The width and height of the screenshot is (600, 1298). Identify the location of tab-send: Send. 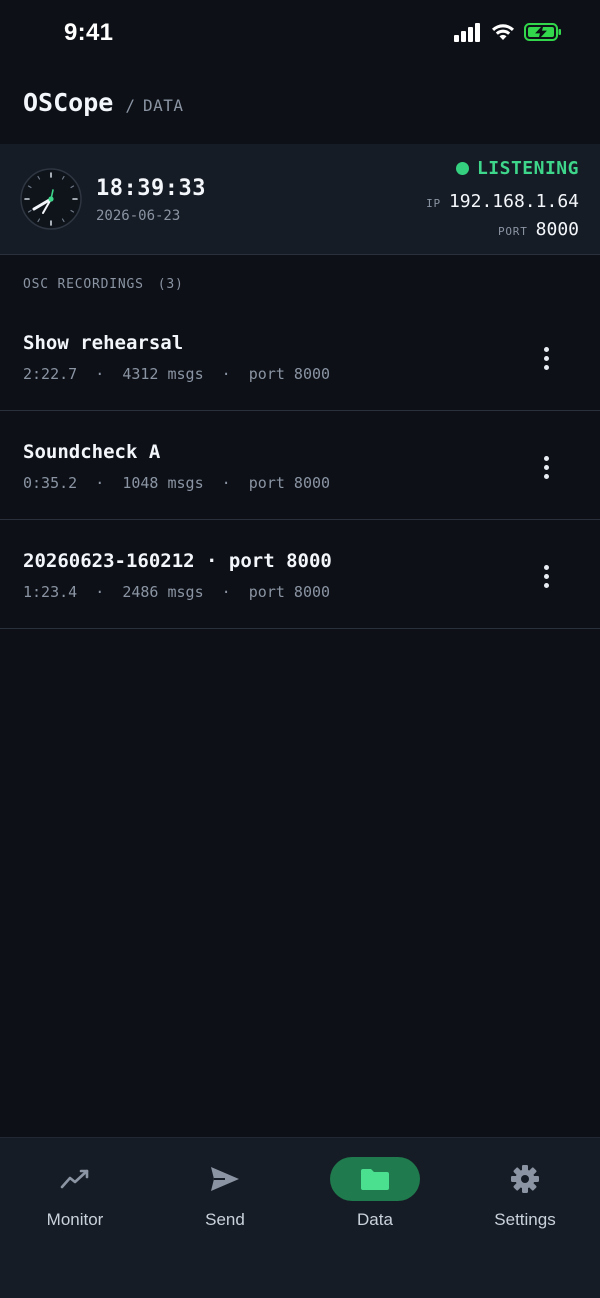
(225, 1188).